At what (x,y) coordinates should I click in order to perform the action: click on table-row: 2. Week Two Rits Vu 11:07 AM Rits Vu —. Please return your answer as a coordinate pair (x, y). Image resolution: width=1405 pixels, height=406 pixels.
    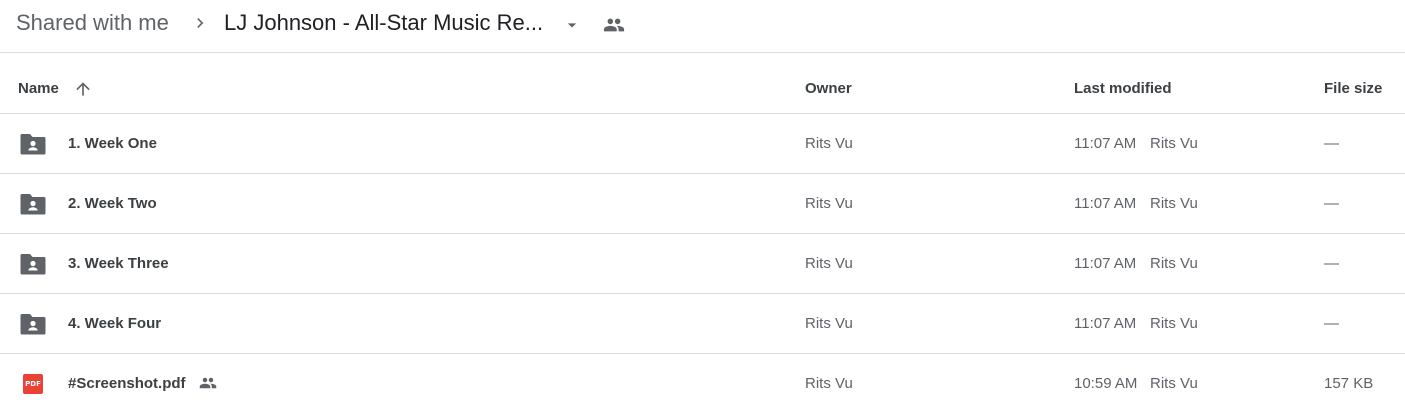
    Looking at the image, I should click on (702, 204).